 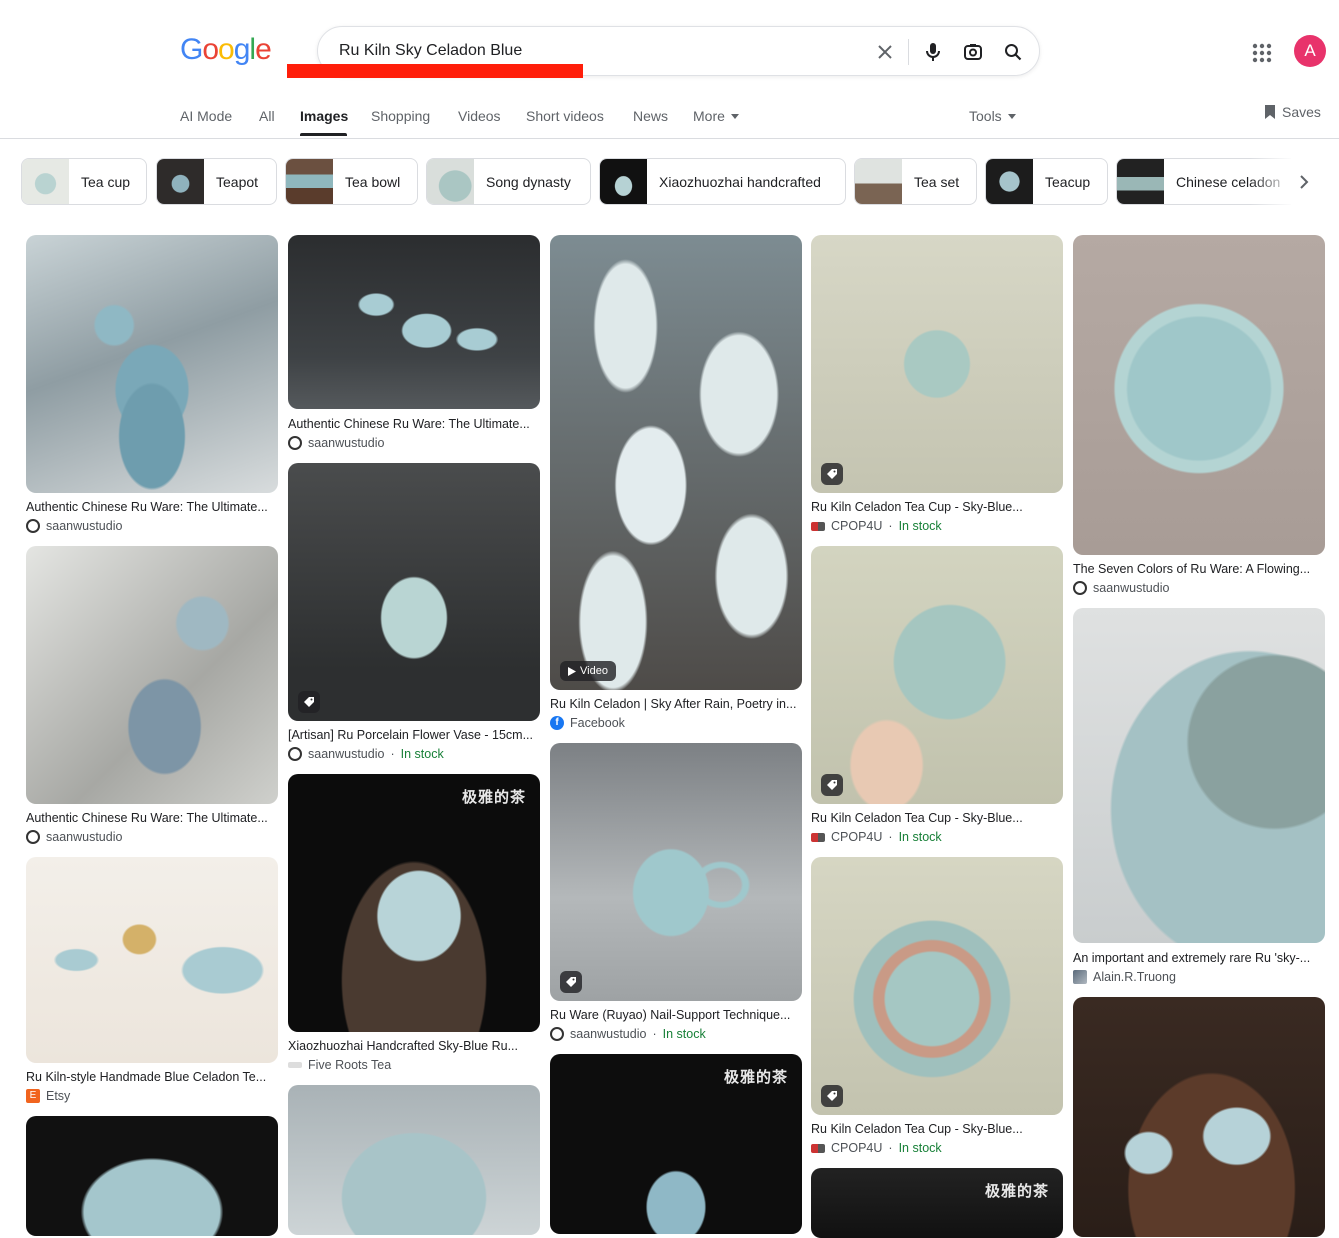 I want to click on tab-videos: Videos, so click(x=479, y=116).